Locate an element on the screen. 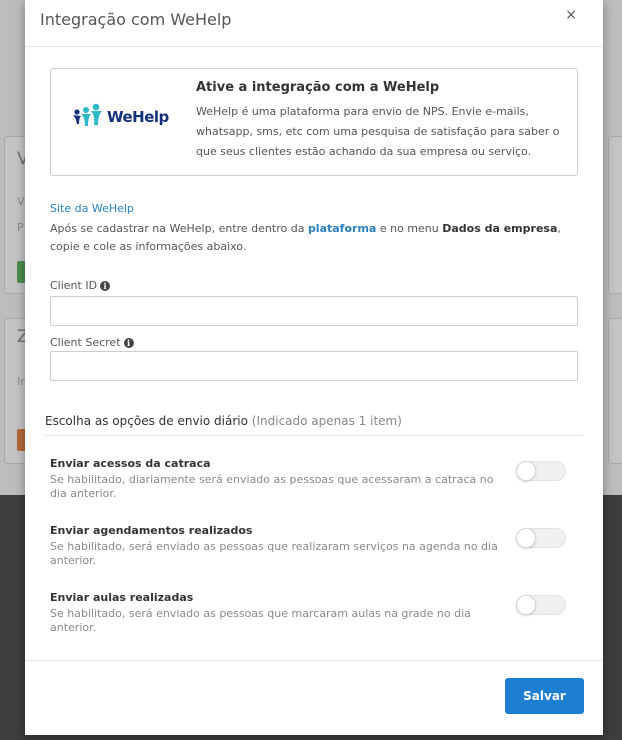 This screenshot has height=740, width=622. modal-title: Integração com WeHelp is located at coordinates (136, 19).